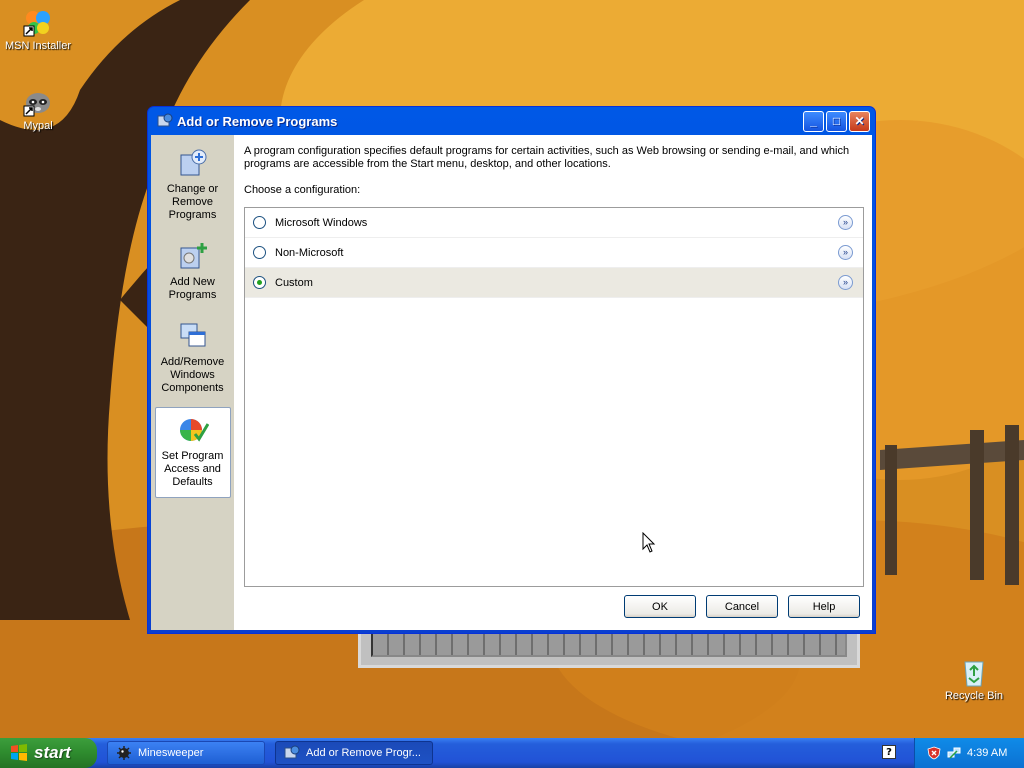 The image size is (1024, 768). I want to click on minesweeper-window-background, so click(609, 648).